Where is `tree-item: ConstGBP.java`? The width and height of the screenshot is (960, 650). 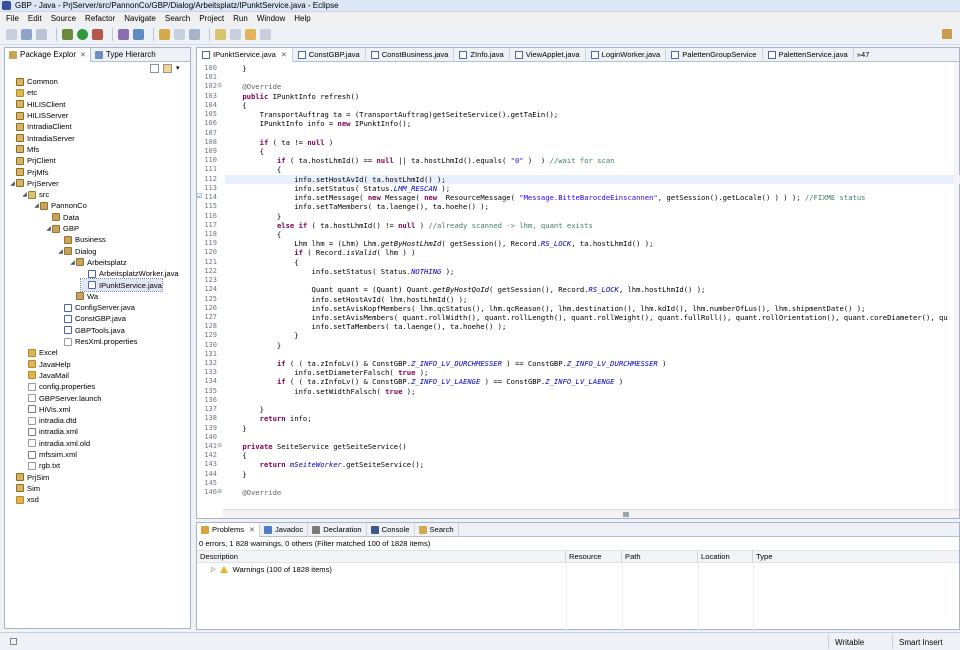
tree-item: ConstGBP.java is located at coordinates (91, 318).